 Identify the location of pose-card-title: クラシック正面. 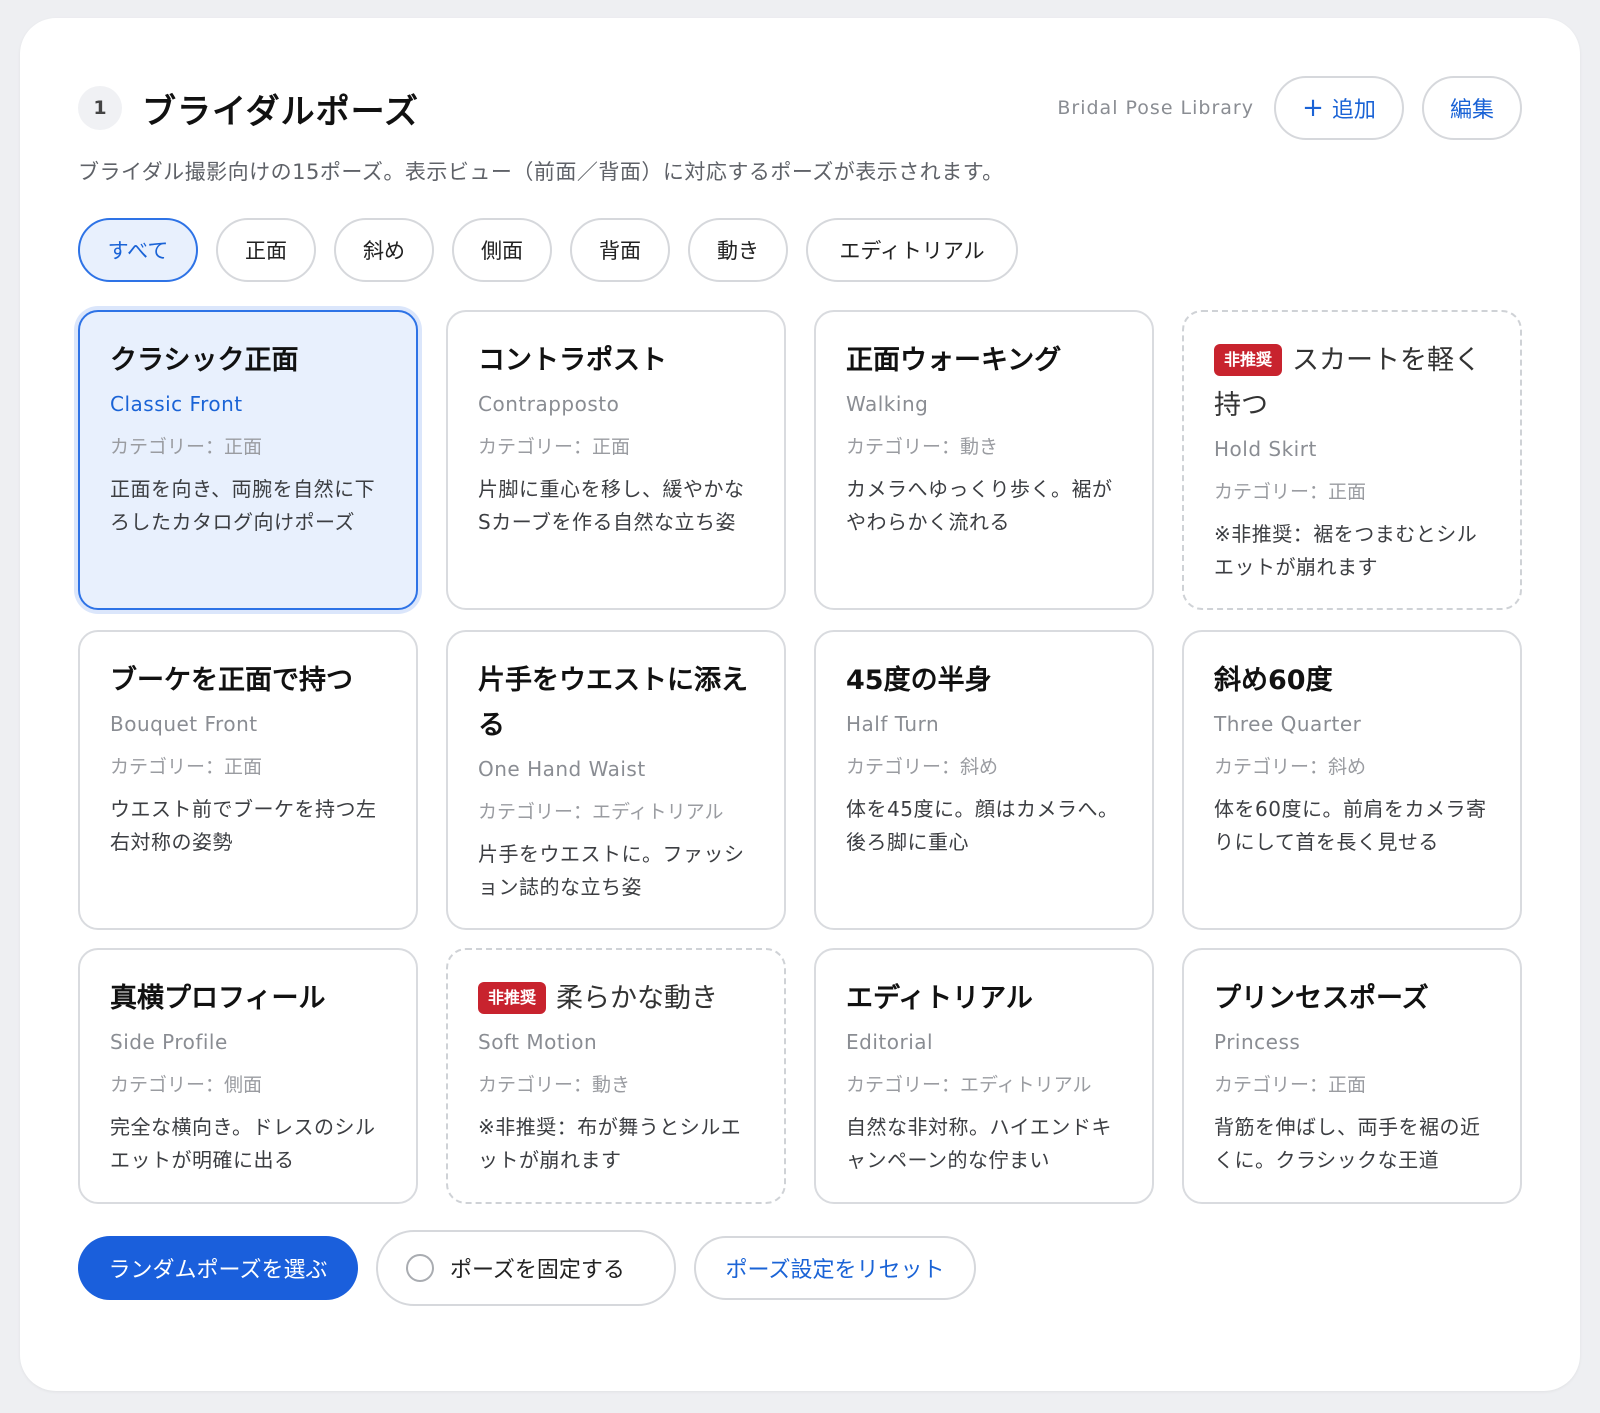
(204, 360).